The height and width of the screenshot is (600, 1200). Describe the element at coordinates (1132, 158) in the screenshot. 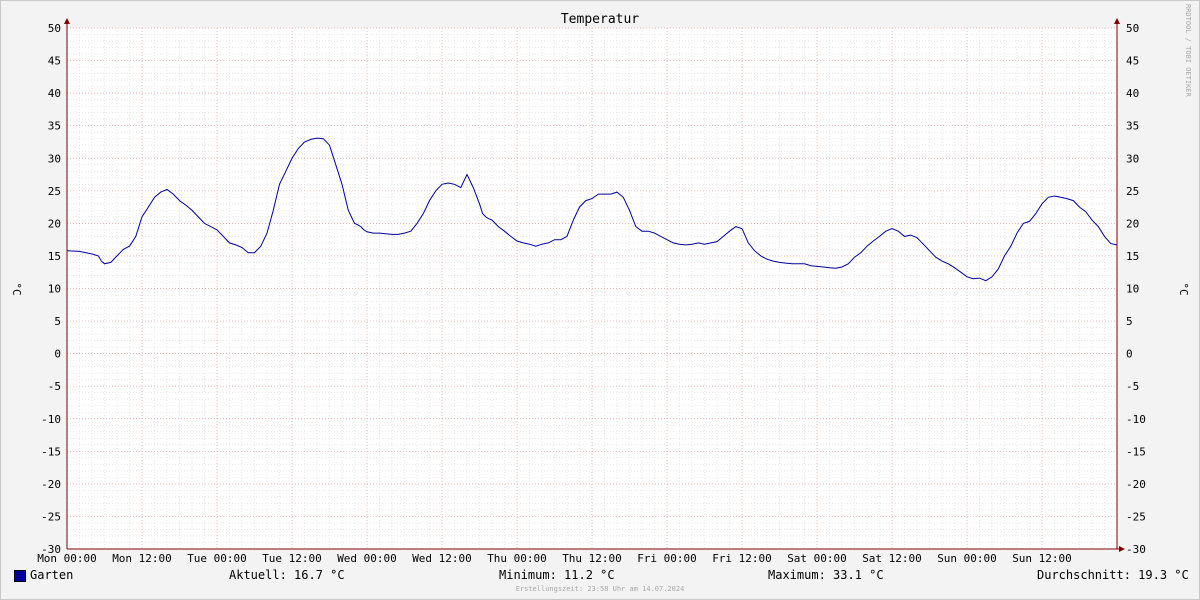

I see `y-tick-label-right: 30` at that location.